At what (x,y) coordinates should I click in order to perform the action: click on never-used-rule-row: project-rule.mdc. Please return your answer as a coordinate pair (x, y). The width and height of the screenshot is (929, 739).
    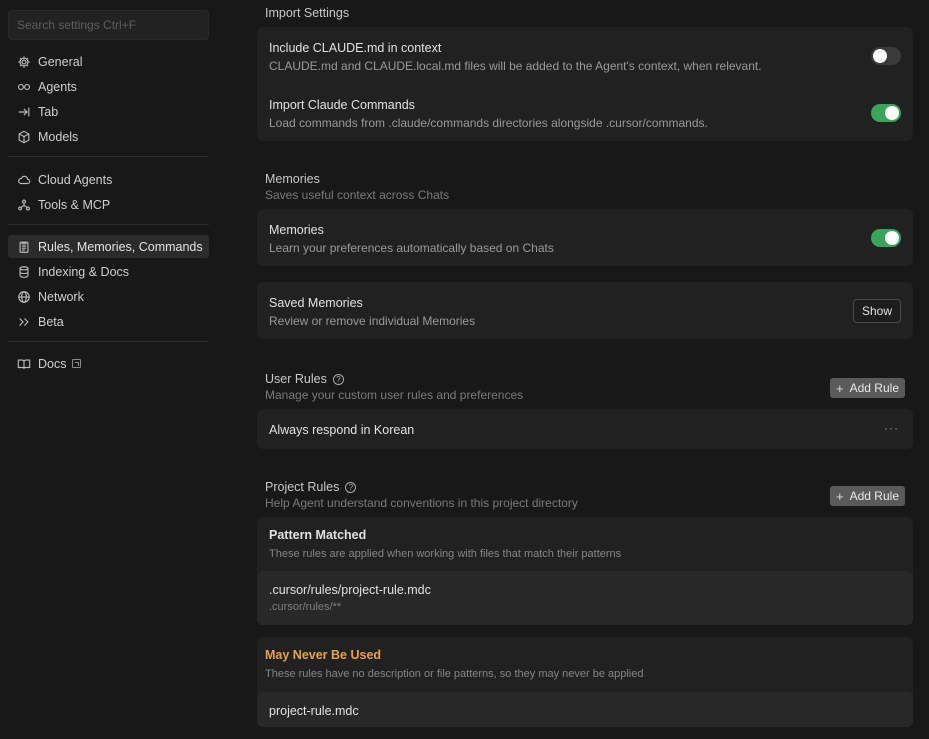
    Looking at the image, I should click on (585, 711).